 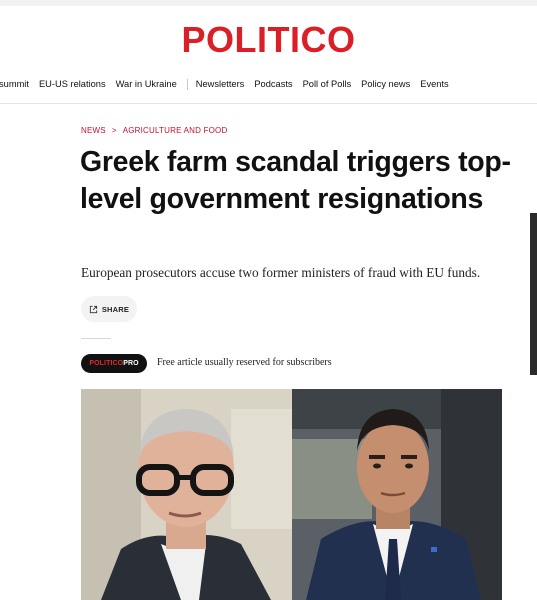 I want to click on share-icon, so click(x=93, y=309).